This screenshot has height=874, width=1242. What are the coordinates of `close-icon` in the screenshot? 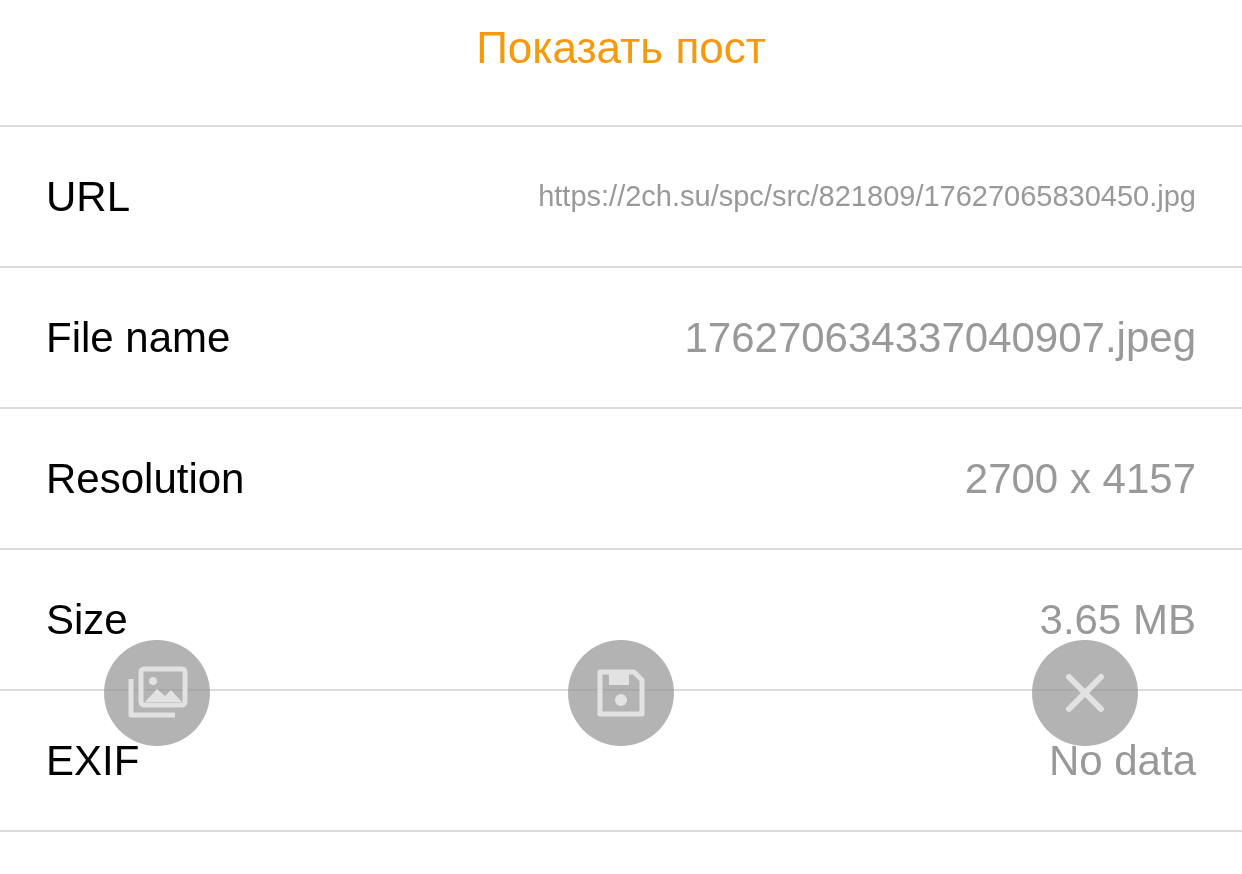 It's located at (1085, 693).